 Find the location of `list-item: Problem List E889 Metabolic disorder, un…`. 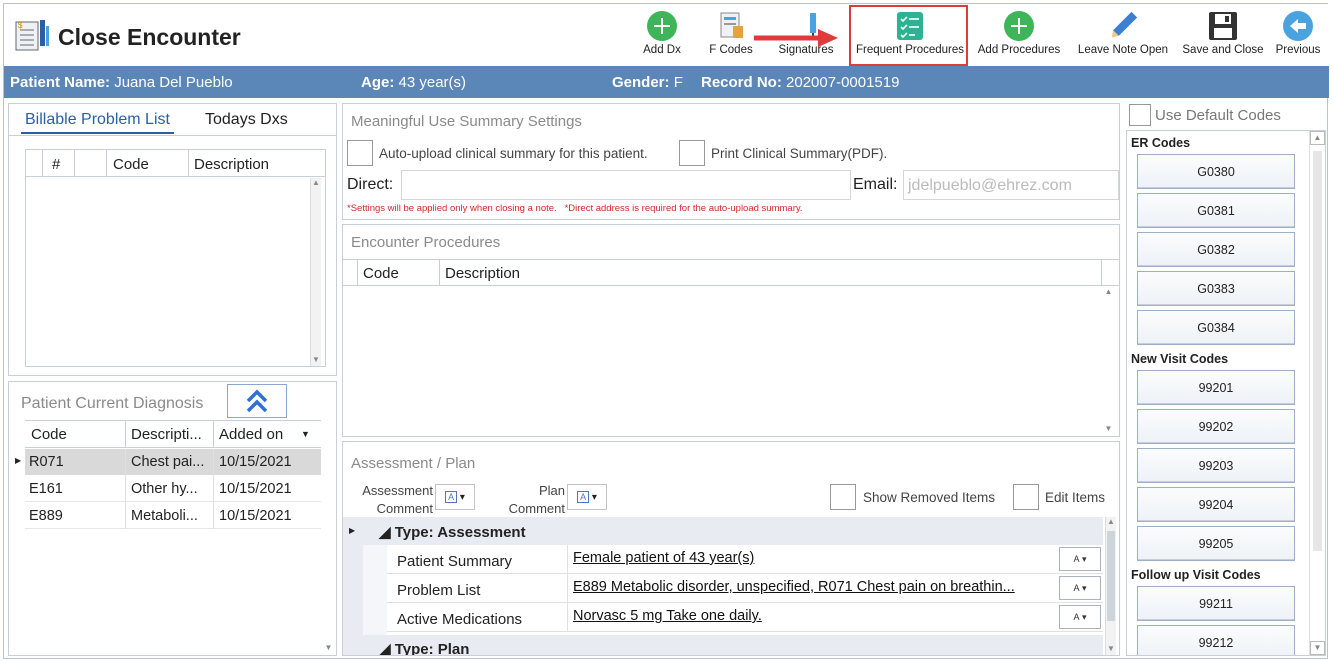

list-item: Problem List E889 Metabolic disorder, un… is located at coordinates (745, 588).